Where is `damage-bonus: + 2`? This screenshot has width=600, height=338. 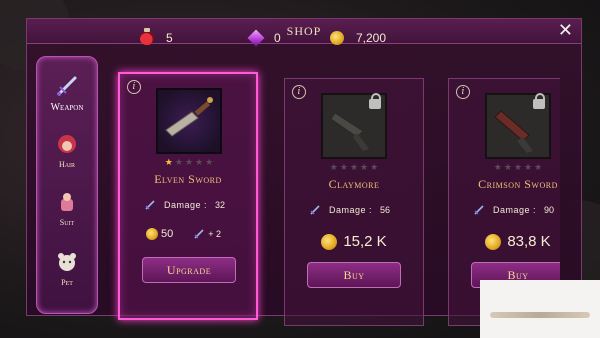 damage-bonus: + 2 is located at coordinates (215, 234).